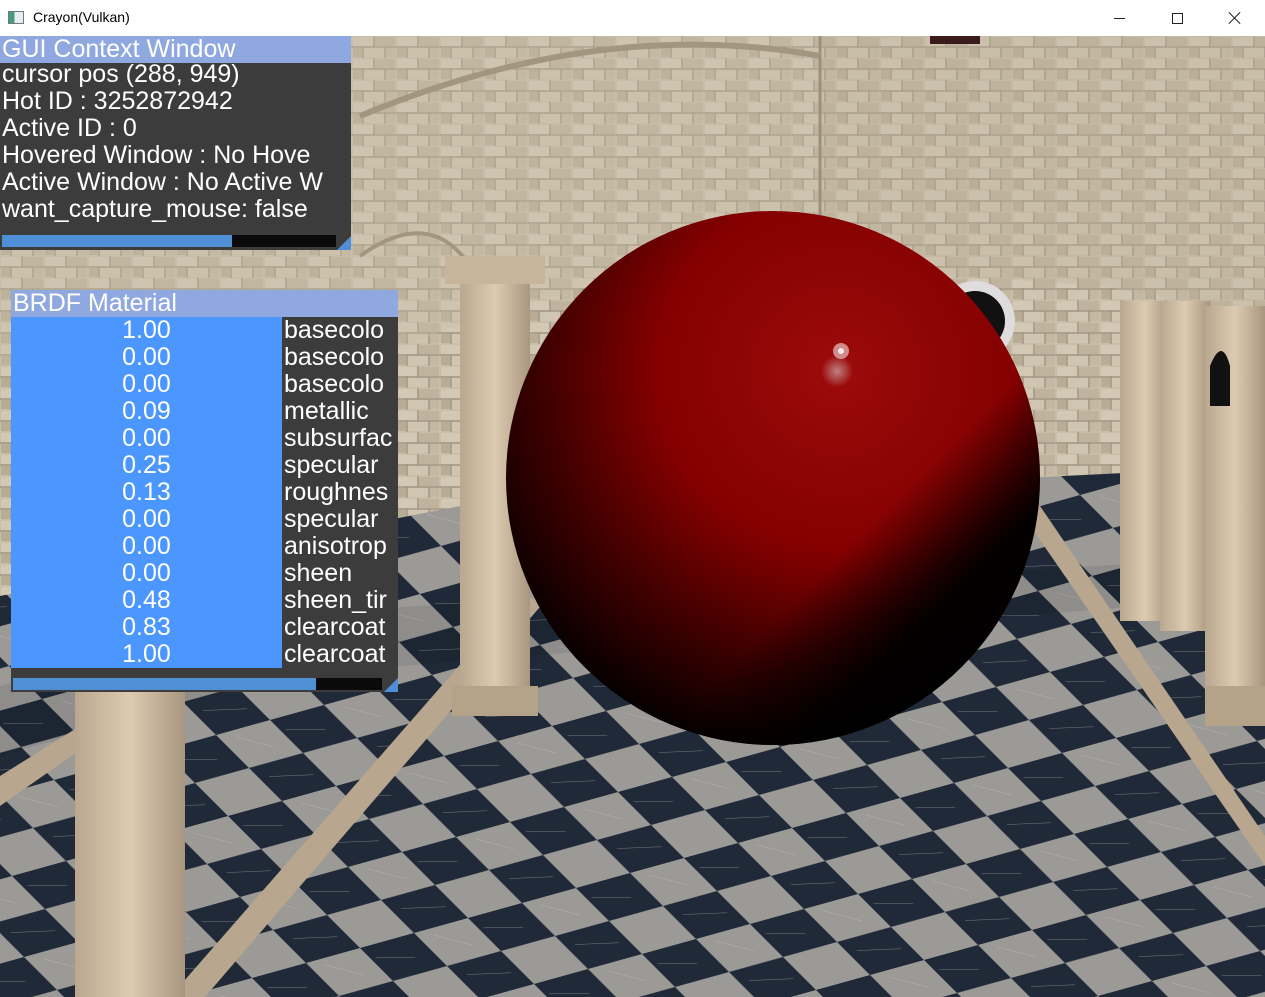 This screenshot has height=997, width=1265. I want to click on brdf-param-label: sheen_tir, so click(335, 600).